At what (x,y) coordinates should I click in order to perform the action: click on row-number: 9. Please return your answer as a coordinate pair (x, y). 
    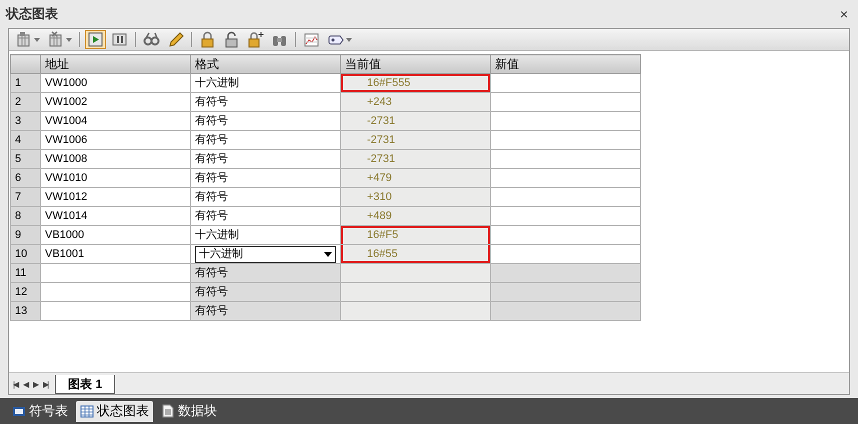
    Looking at the image, I should click on (25, 235).